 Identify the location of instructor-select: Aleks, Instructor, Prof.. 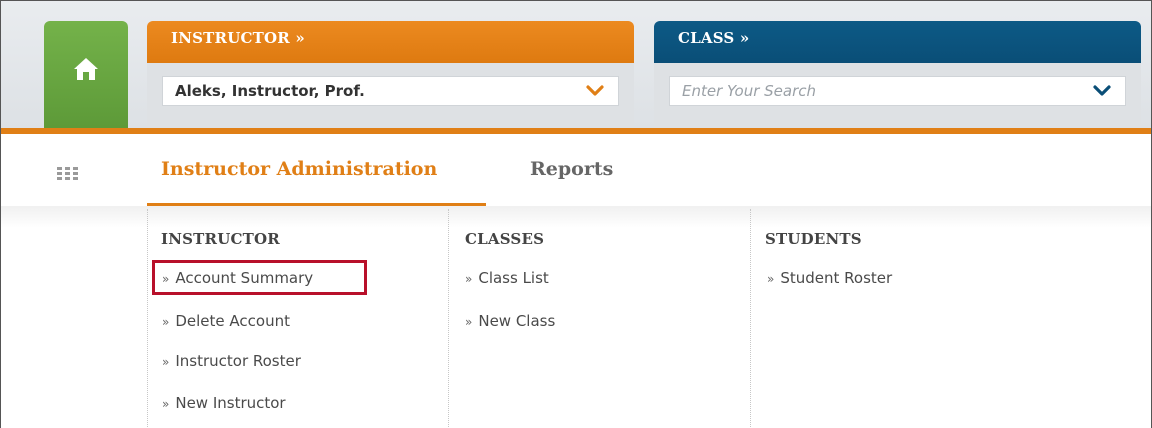
(390, 91).